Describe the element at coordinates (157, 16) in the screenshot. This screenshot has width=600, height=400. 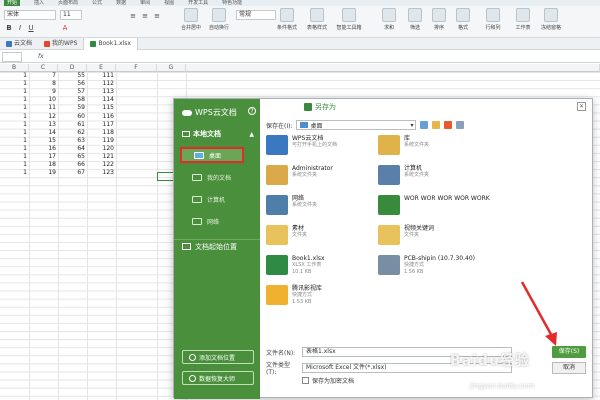
I see `align-right-button: ≡` at that location.